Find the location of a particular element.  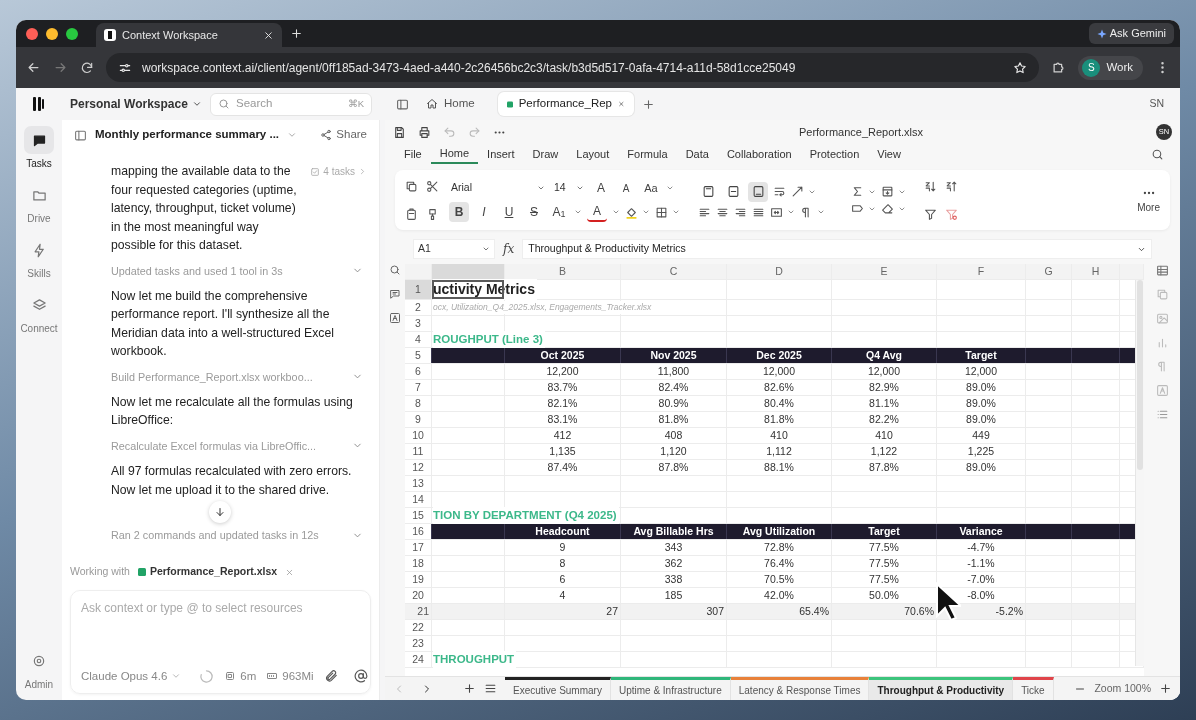

vertical-scrollbar is located at coordinates (1139, 473).